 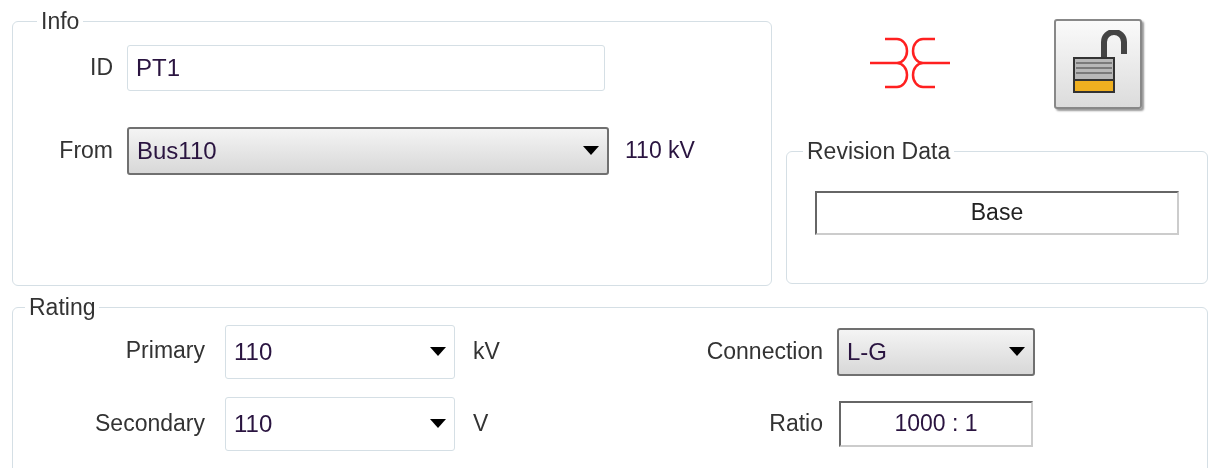 What do you see at coordinates (481, 424) in the screenshot?
I see `unit-text: V` at bounding box center [481, 424].